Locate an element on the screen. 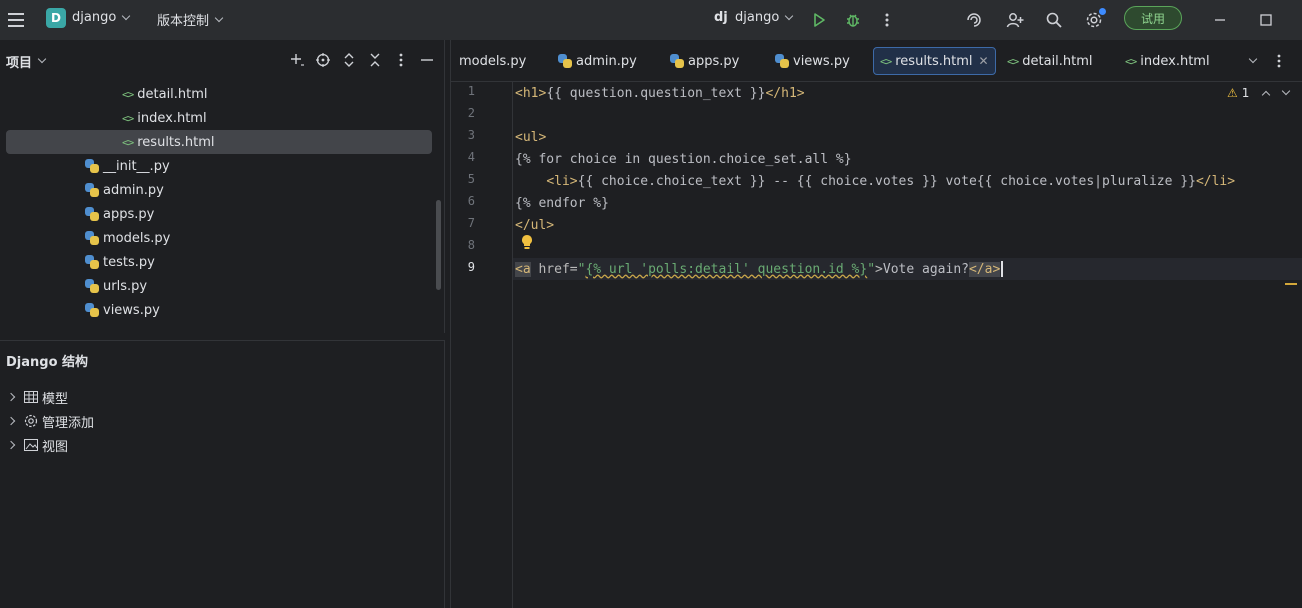 This screenshot has width=1302, height=608. debug-icon is located at coordinates (853, 20).